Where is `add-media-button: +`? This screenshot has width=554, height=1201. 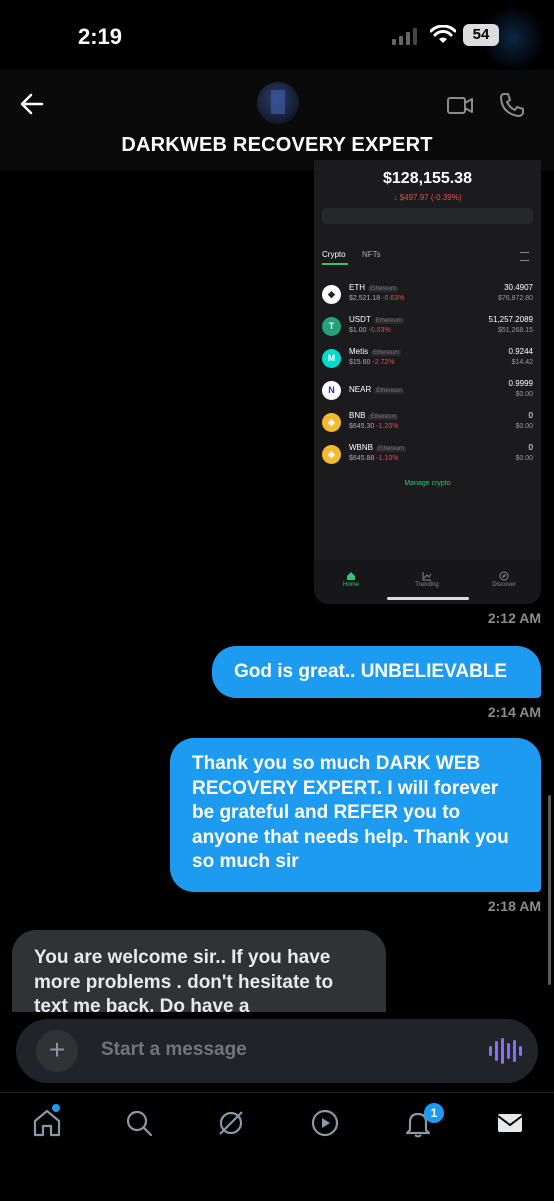 add-media-button: + is located at coordinates (57, 1051).